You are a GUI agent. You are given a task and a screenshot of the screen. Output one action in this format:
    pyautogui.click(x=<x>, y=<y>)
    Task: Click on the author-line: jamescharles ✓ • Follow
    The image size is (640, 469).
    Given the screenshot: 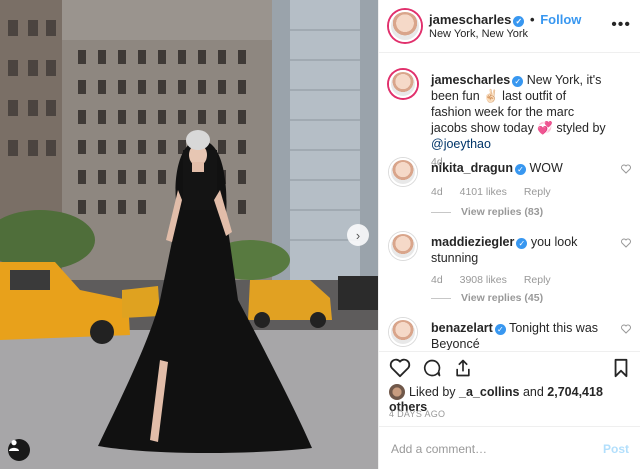 What is the action you would take?
    pyautogui.click(x=505, y=19)
    